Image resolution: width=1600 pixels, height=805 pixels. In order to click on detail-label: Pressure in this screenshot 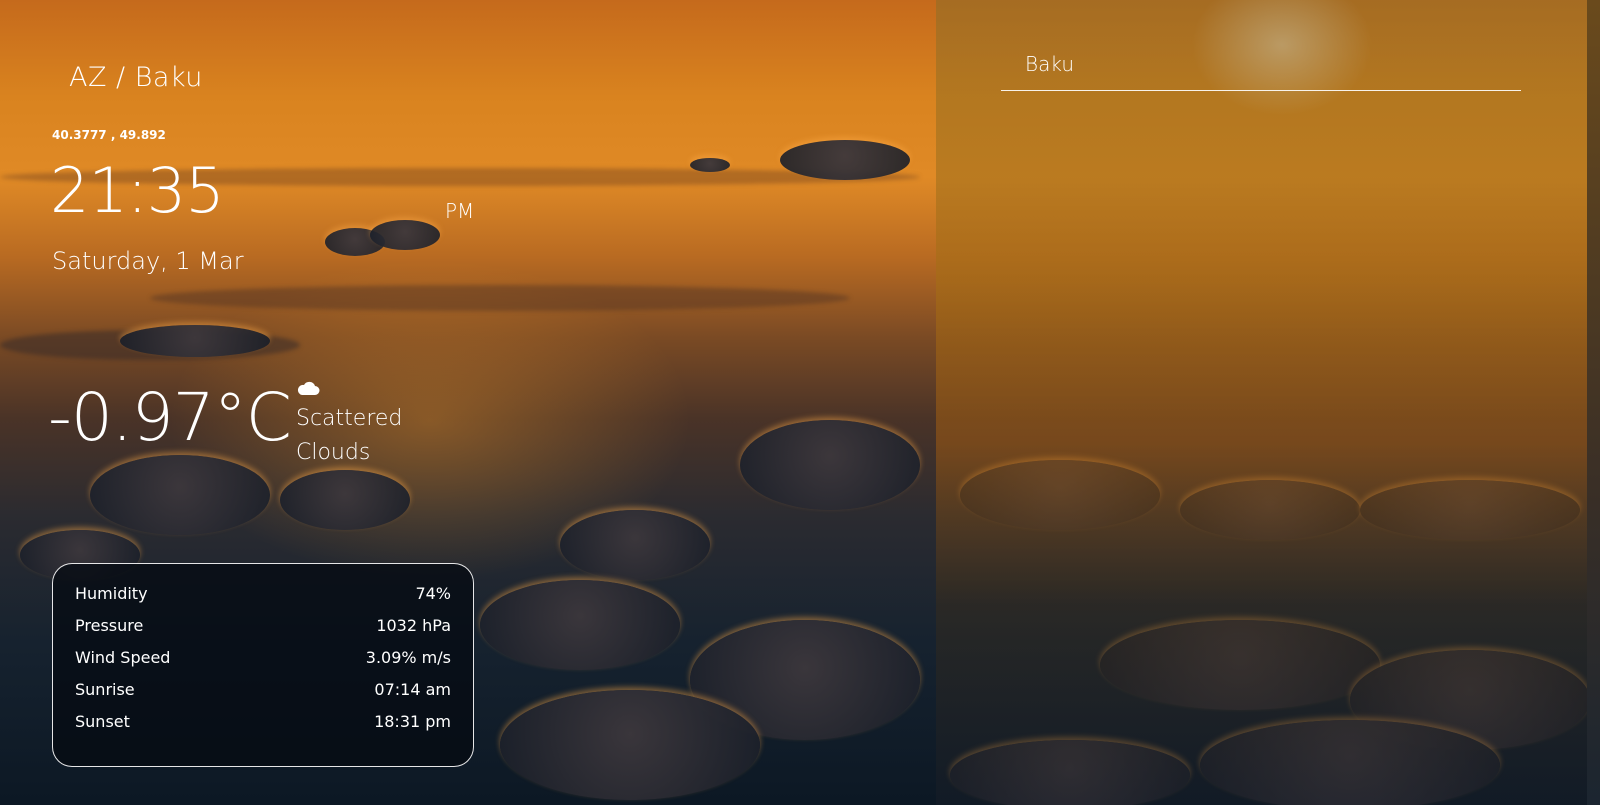, I will do `click(109, 625)`.